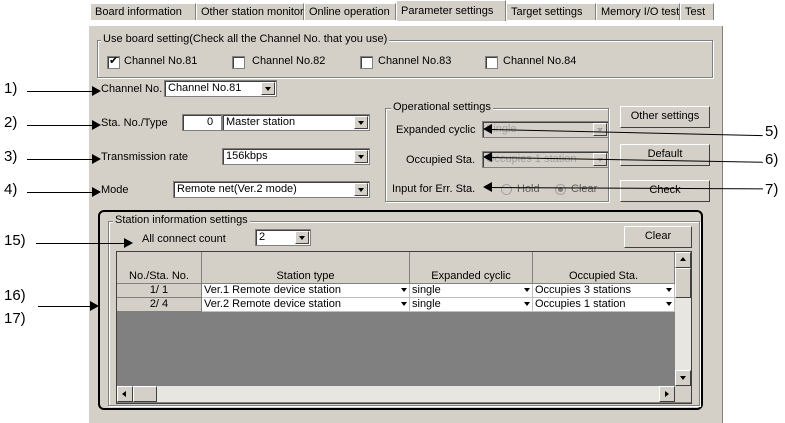 Image resolution: width=785 pixels, height=423 pixels. I want to click on expanded-cyclic-label: Expanded cyclic, so click(436, 130).